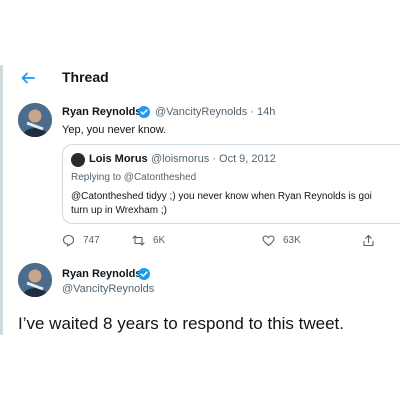 The image size is (400, 400). Describe the element at coordinates (268, 240) in the screenshot. I see `heart-icon` at that location.